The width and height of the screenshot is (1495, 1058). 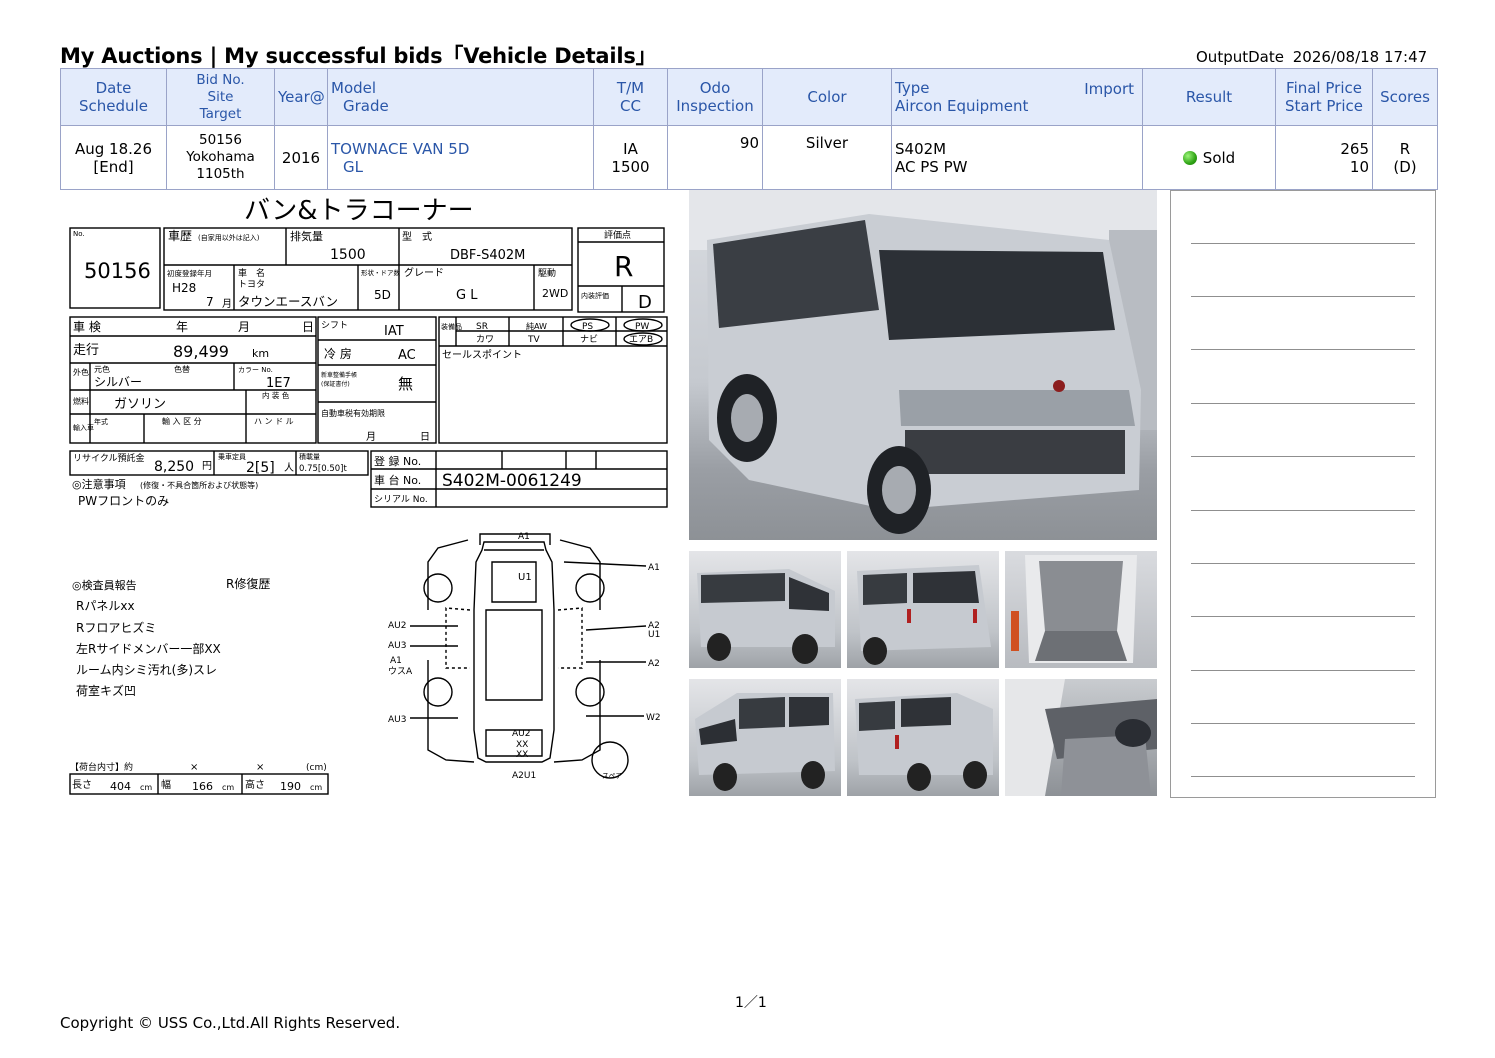 What do you see at coordinates (923, 362) in the screenshot?
I see `van-front-image` at bounding box center [923, 362].